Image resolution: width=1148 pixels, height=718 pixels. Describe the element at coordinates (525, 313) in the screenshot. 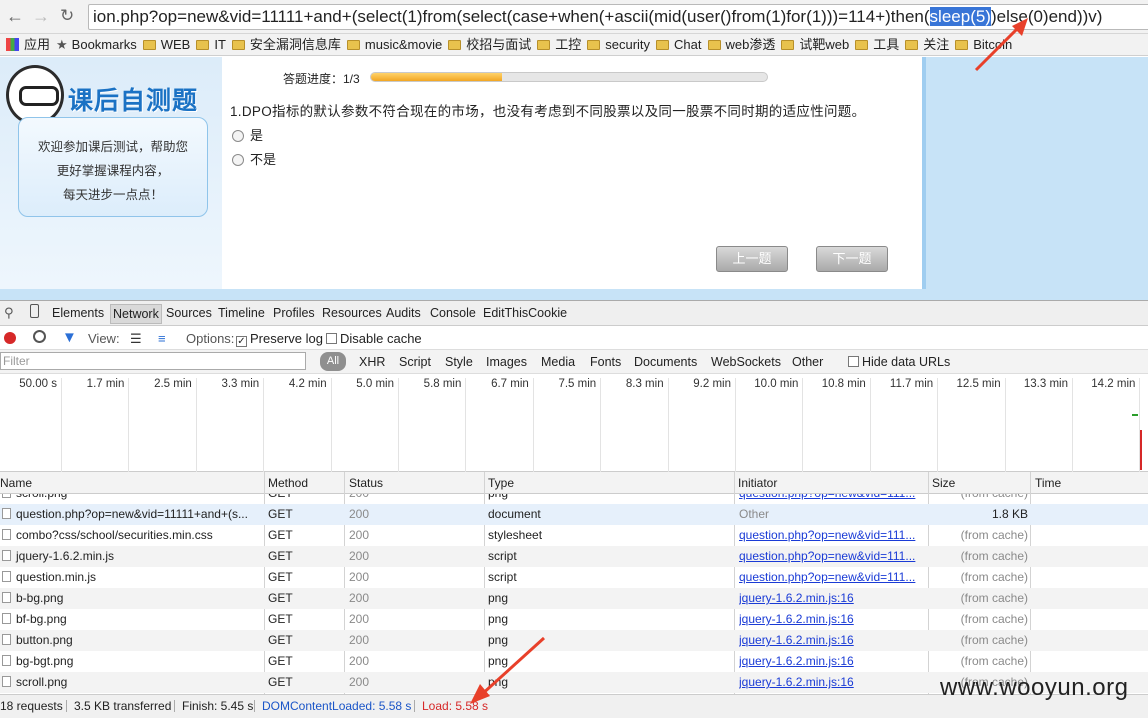

I see `tab-editthiscookie: EditThisCookie` at that location.